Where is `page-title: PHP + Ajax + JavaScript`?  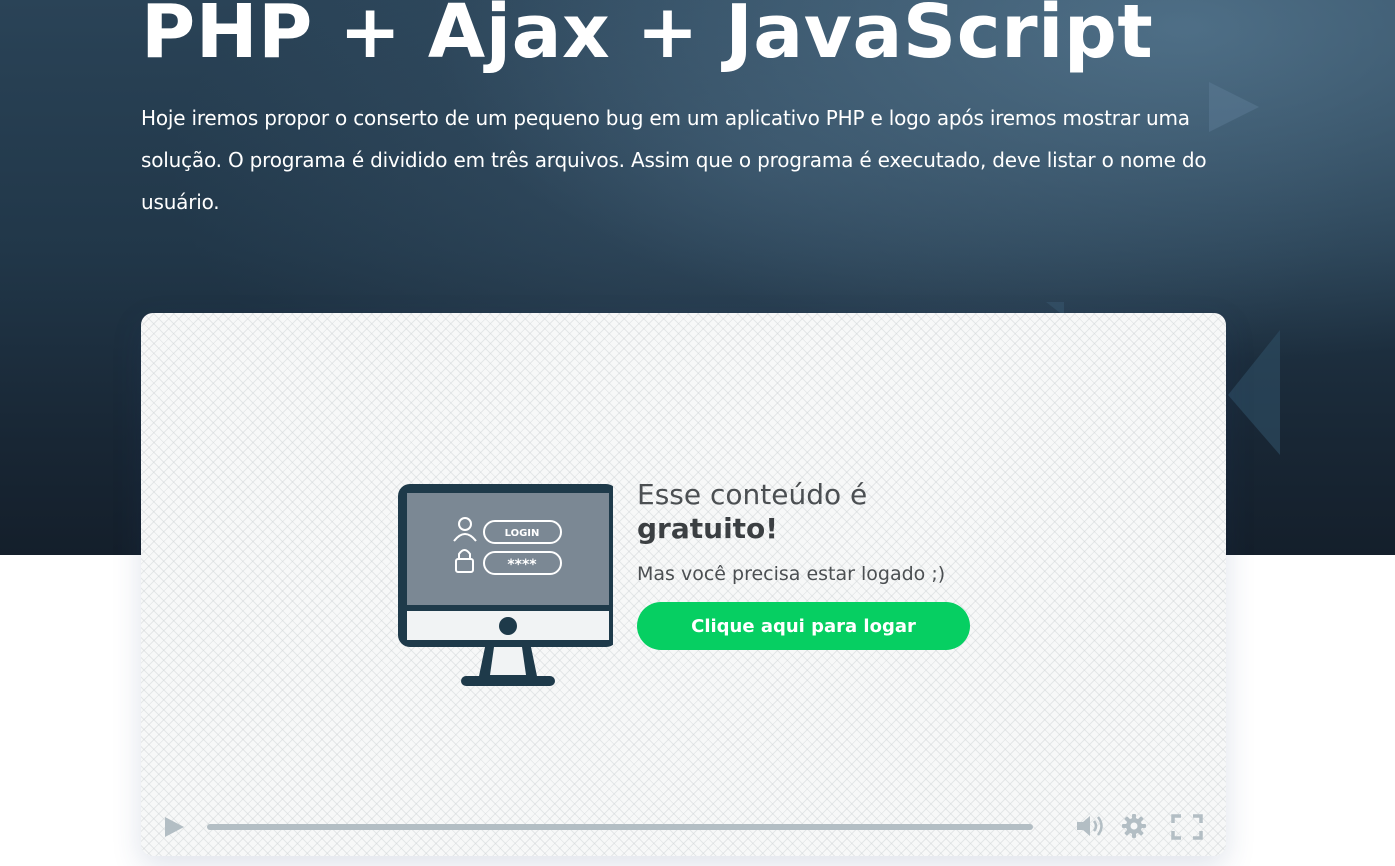
page-title: PHP + Ajax + JavaScript is located at coordinates (647, 37).